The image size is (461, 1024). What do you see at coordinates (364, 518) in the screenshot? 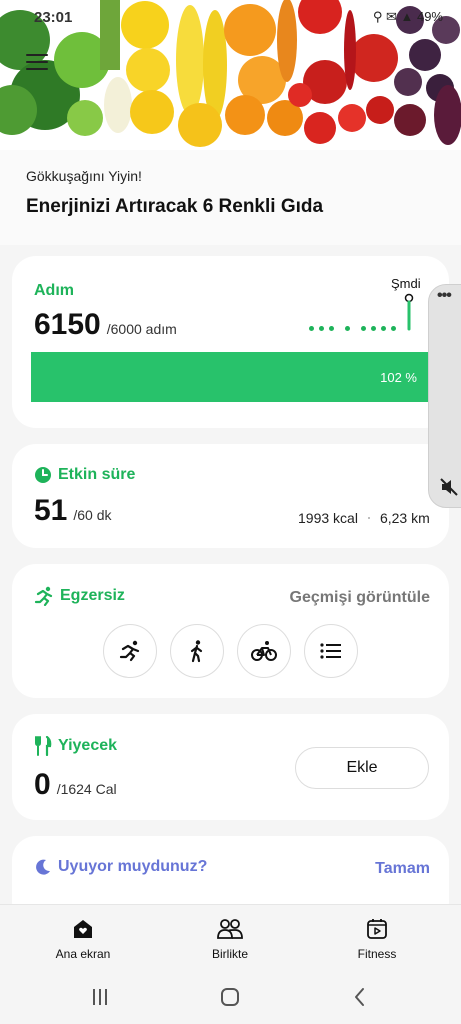
I see `active-time-stats: 1993 kcal 6,23 km` at bounding box center [364, 518].